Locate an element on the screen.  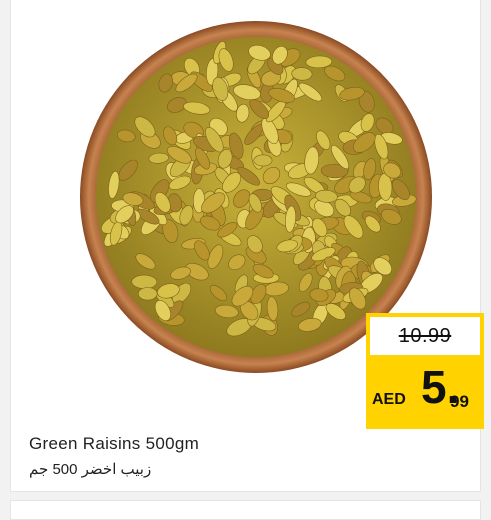
currency-label: AED is located at coordinates (389, 399).